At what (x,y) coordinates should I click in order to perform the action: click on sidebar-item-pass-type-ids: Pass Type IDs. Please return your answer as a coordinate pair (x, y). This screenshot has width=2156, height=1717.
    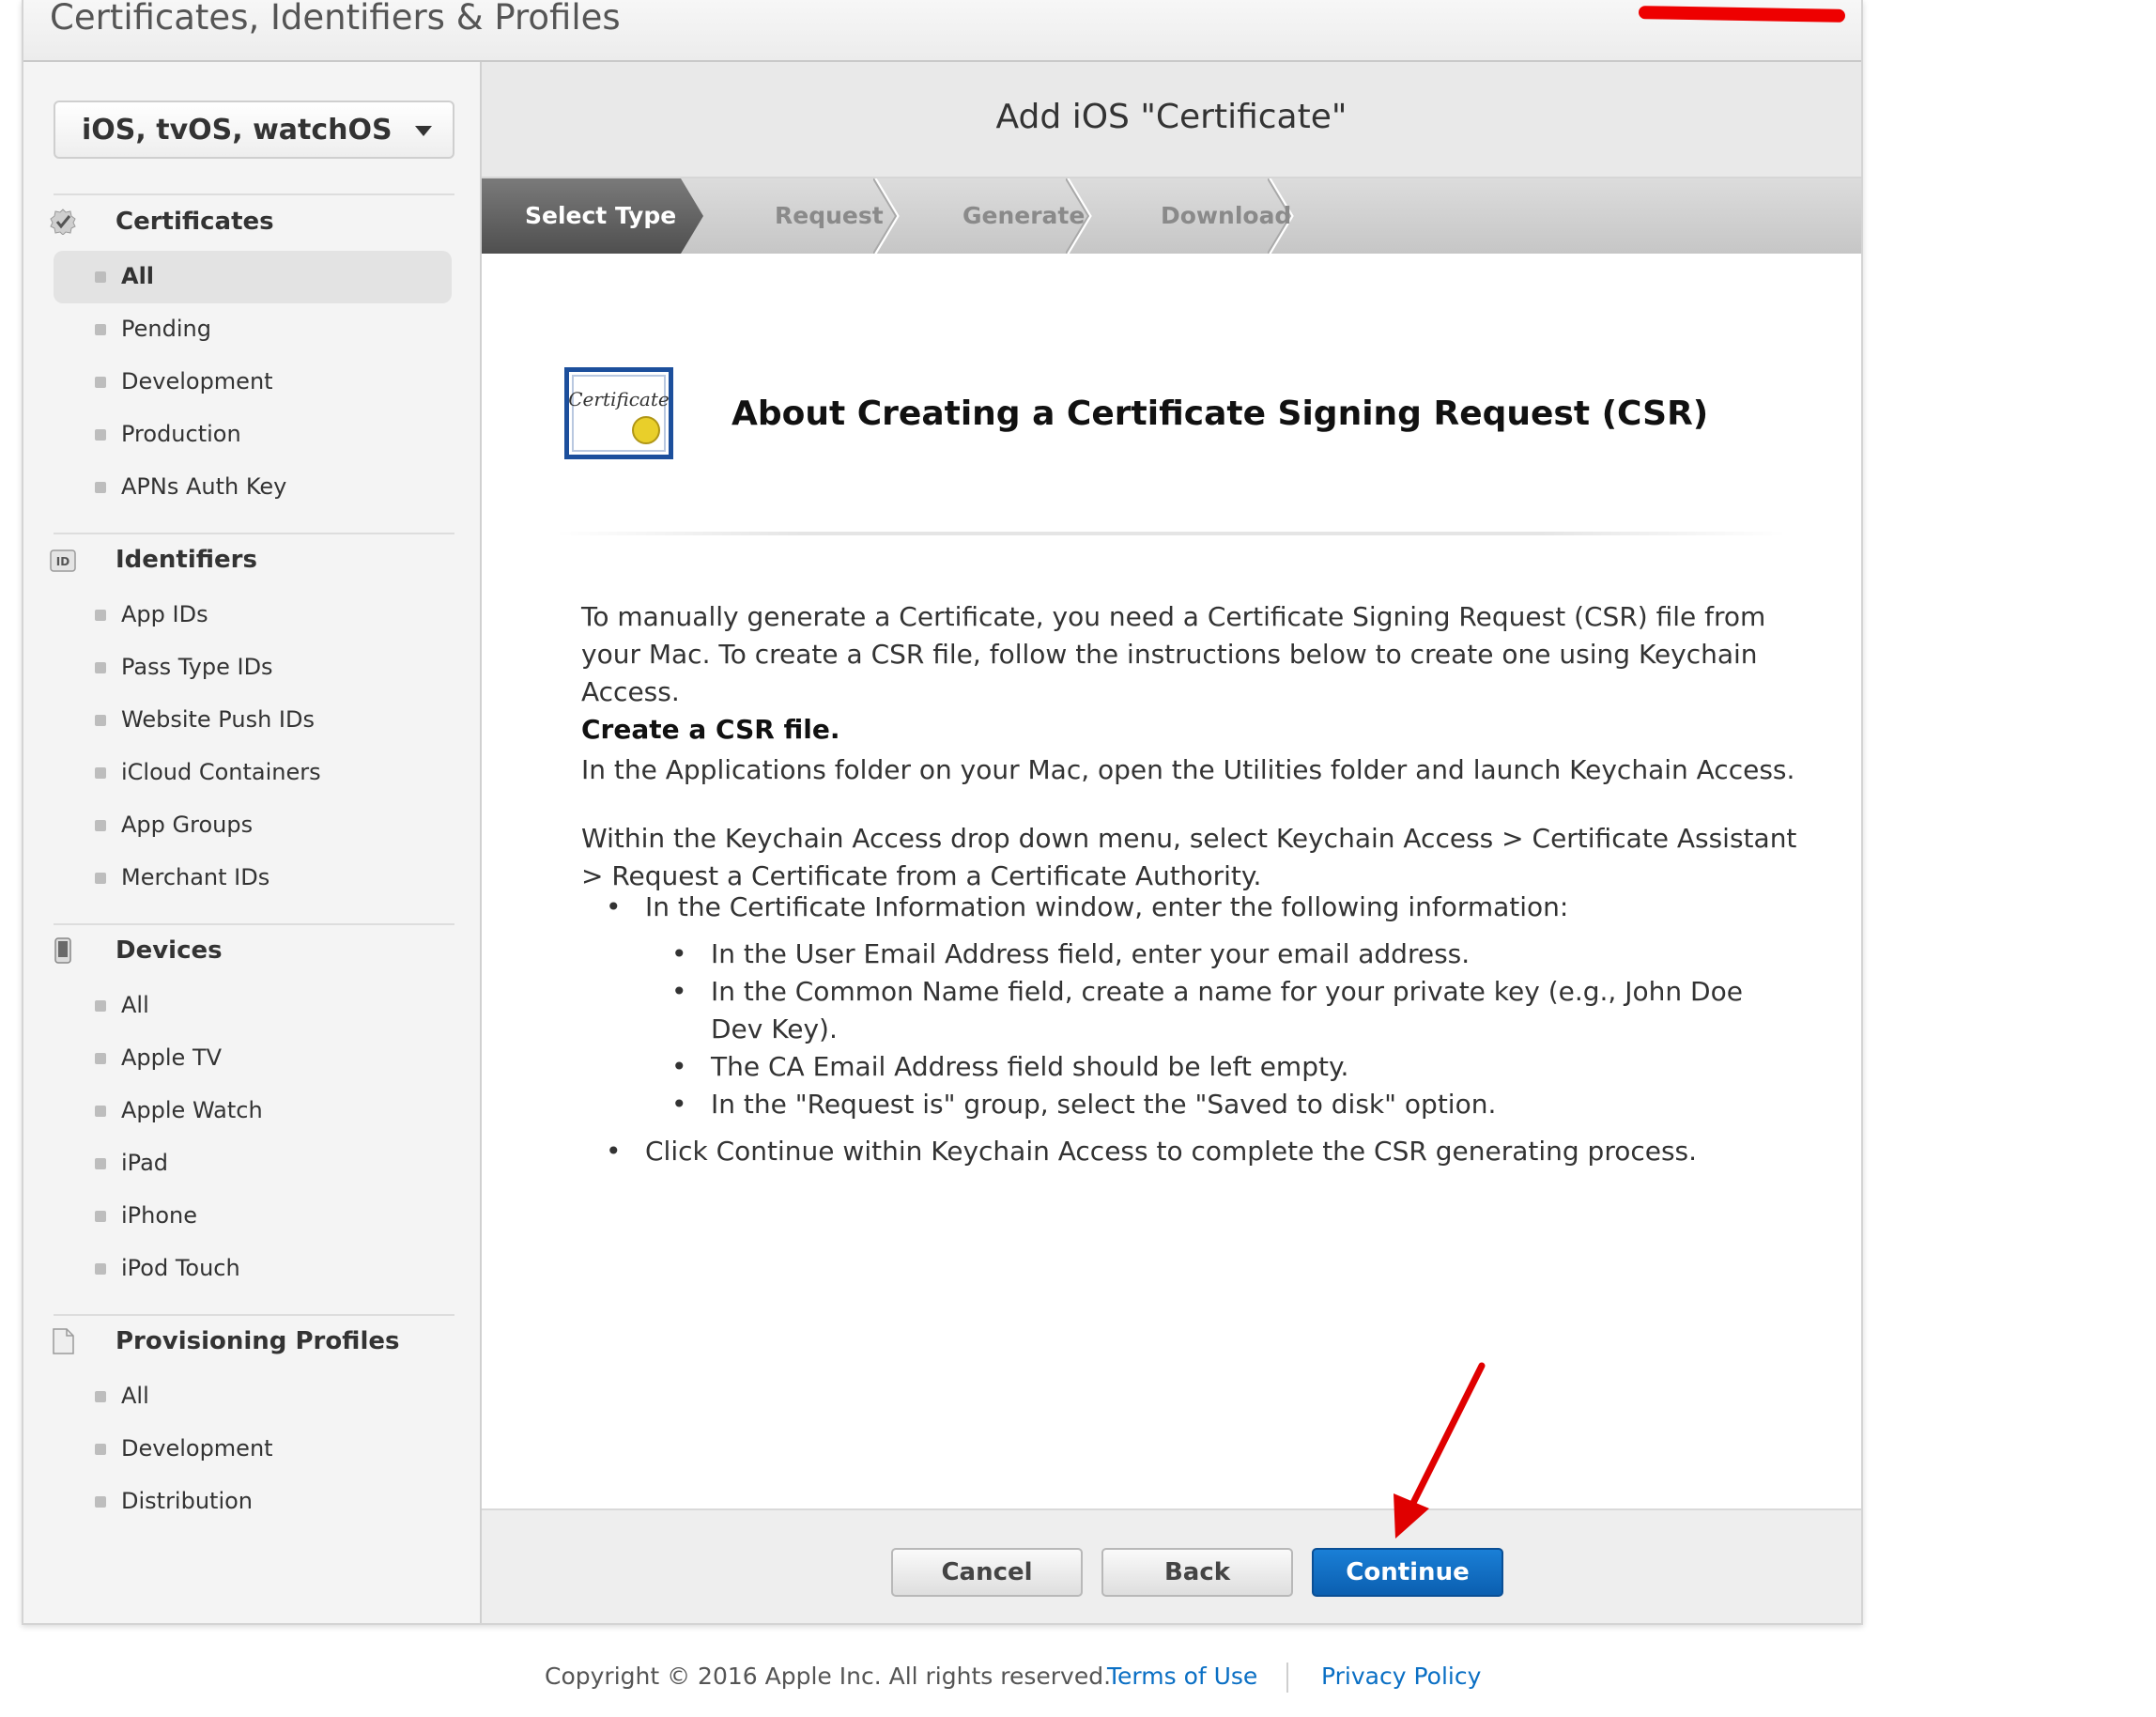
    Looking at the image, I should click on (253, 668).